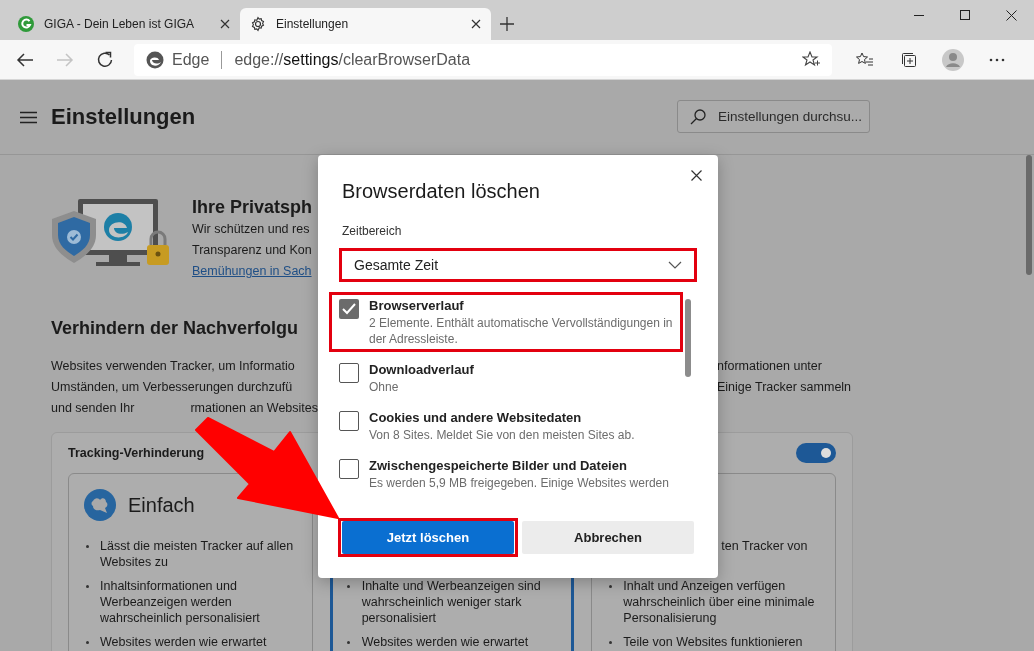  I want to click on option-description: Ohne, so click(384, 387).